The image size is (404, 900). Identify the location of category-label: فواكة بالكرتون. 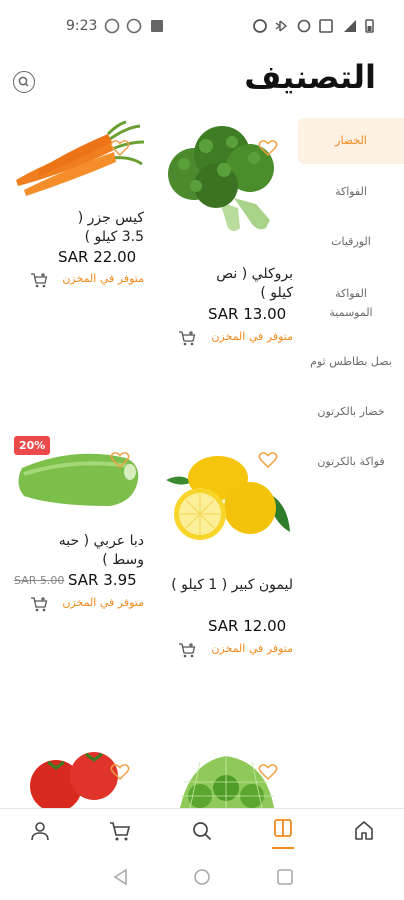
(351, 461).